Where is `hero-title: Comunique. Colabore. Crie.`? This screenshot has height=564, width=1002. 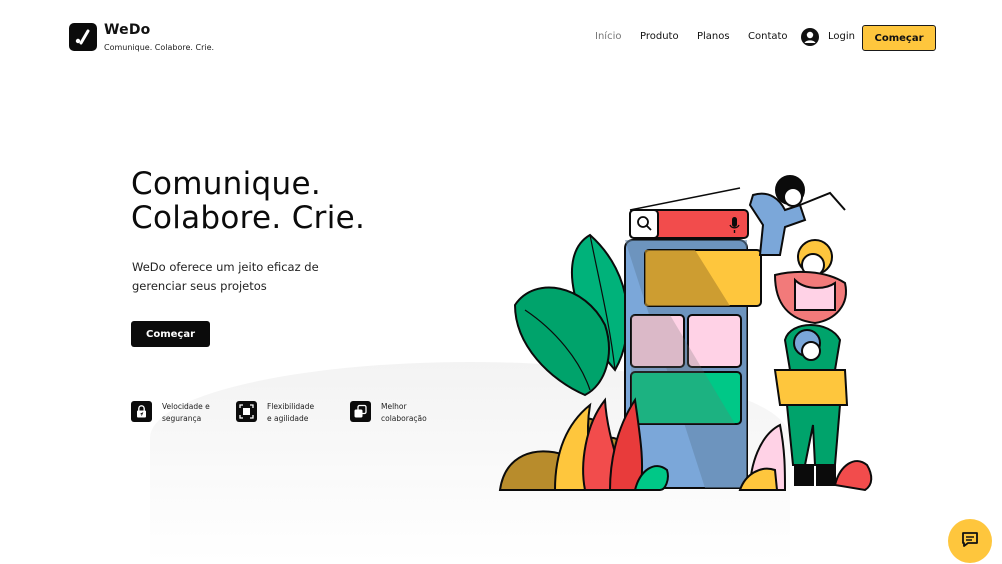 hero-title: Comunique. Colabore. Crie. is located at coordinates (248, 201).